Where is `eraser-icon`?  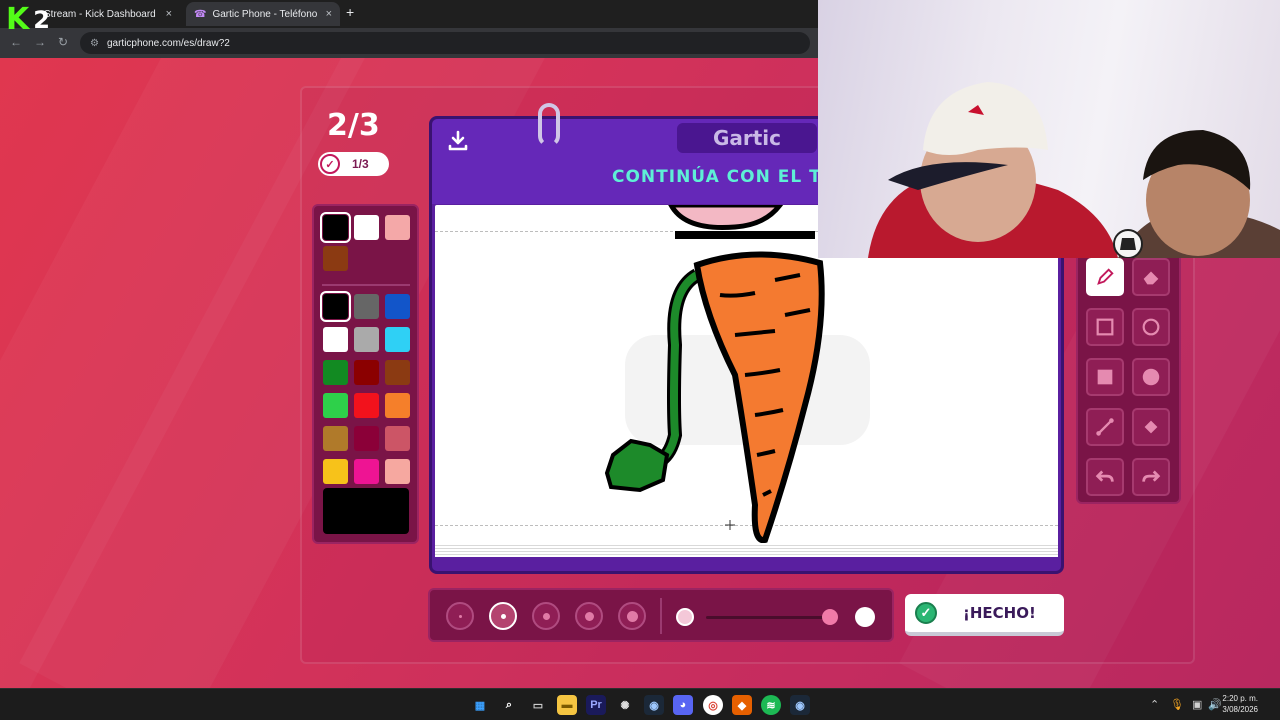 eraser-icon is located at coordinates (1151, 277).